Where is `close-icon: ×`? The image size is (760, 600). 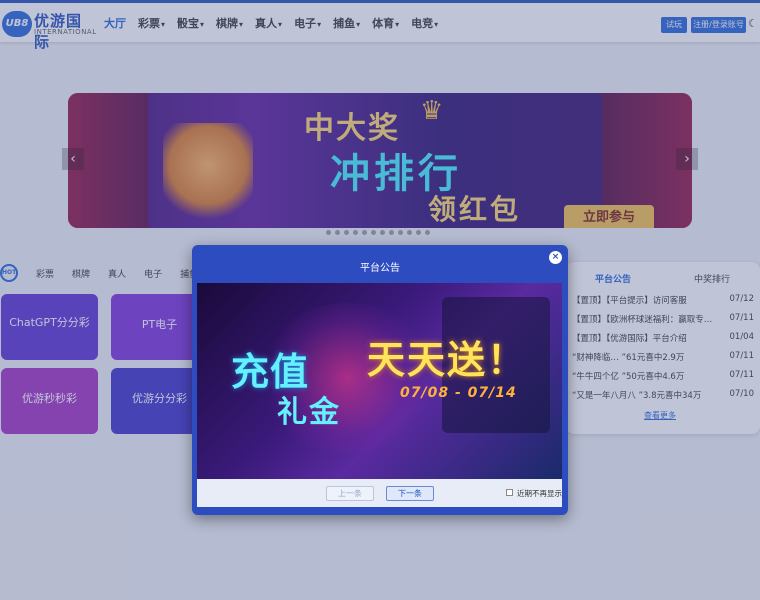 close-icon: × is located at coordinates (555, 257).